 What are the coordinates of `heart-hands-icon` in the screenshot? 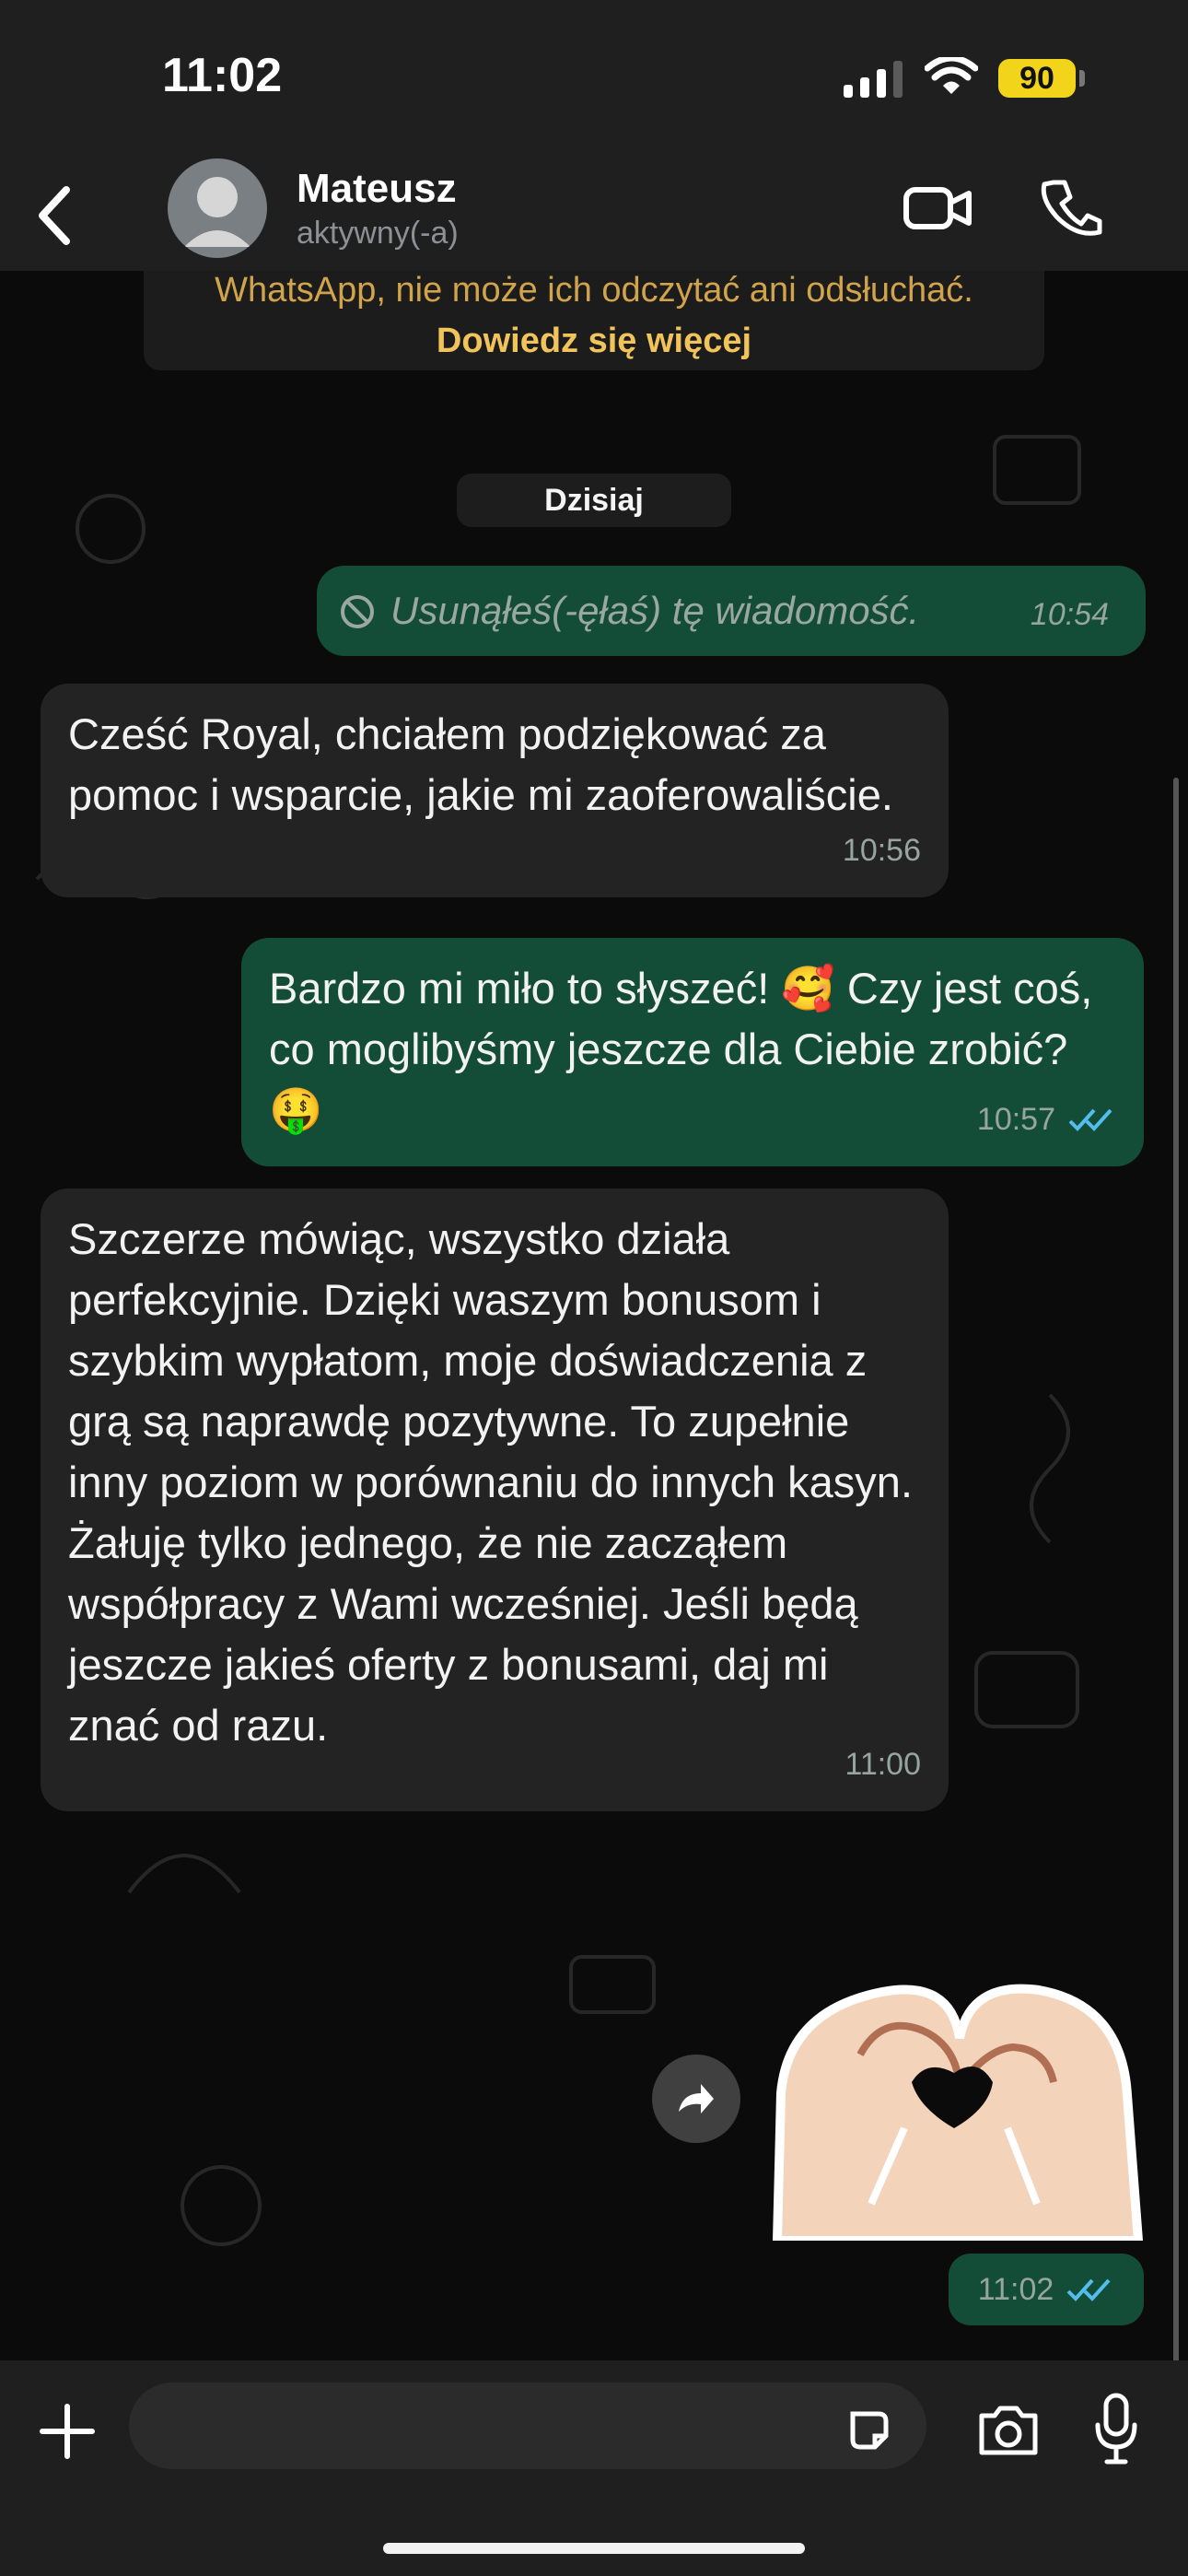 It's located at (954, 2107).